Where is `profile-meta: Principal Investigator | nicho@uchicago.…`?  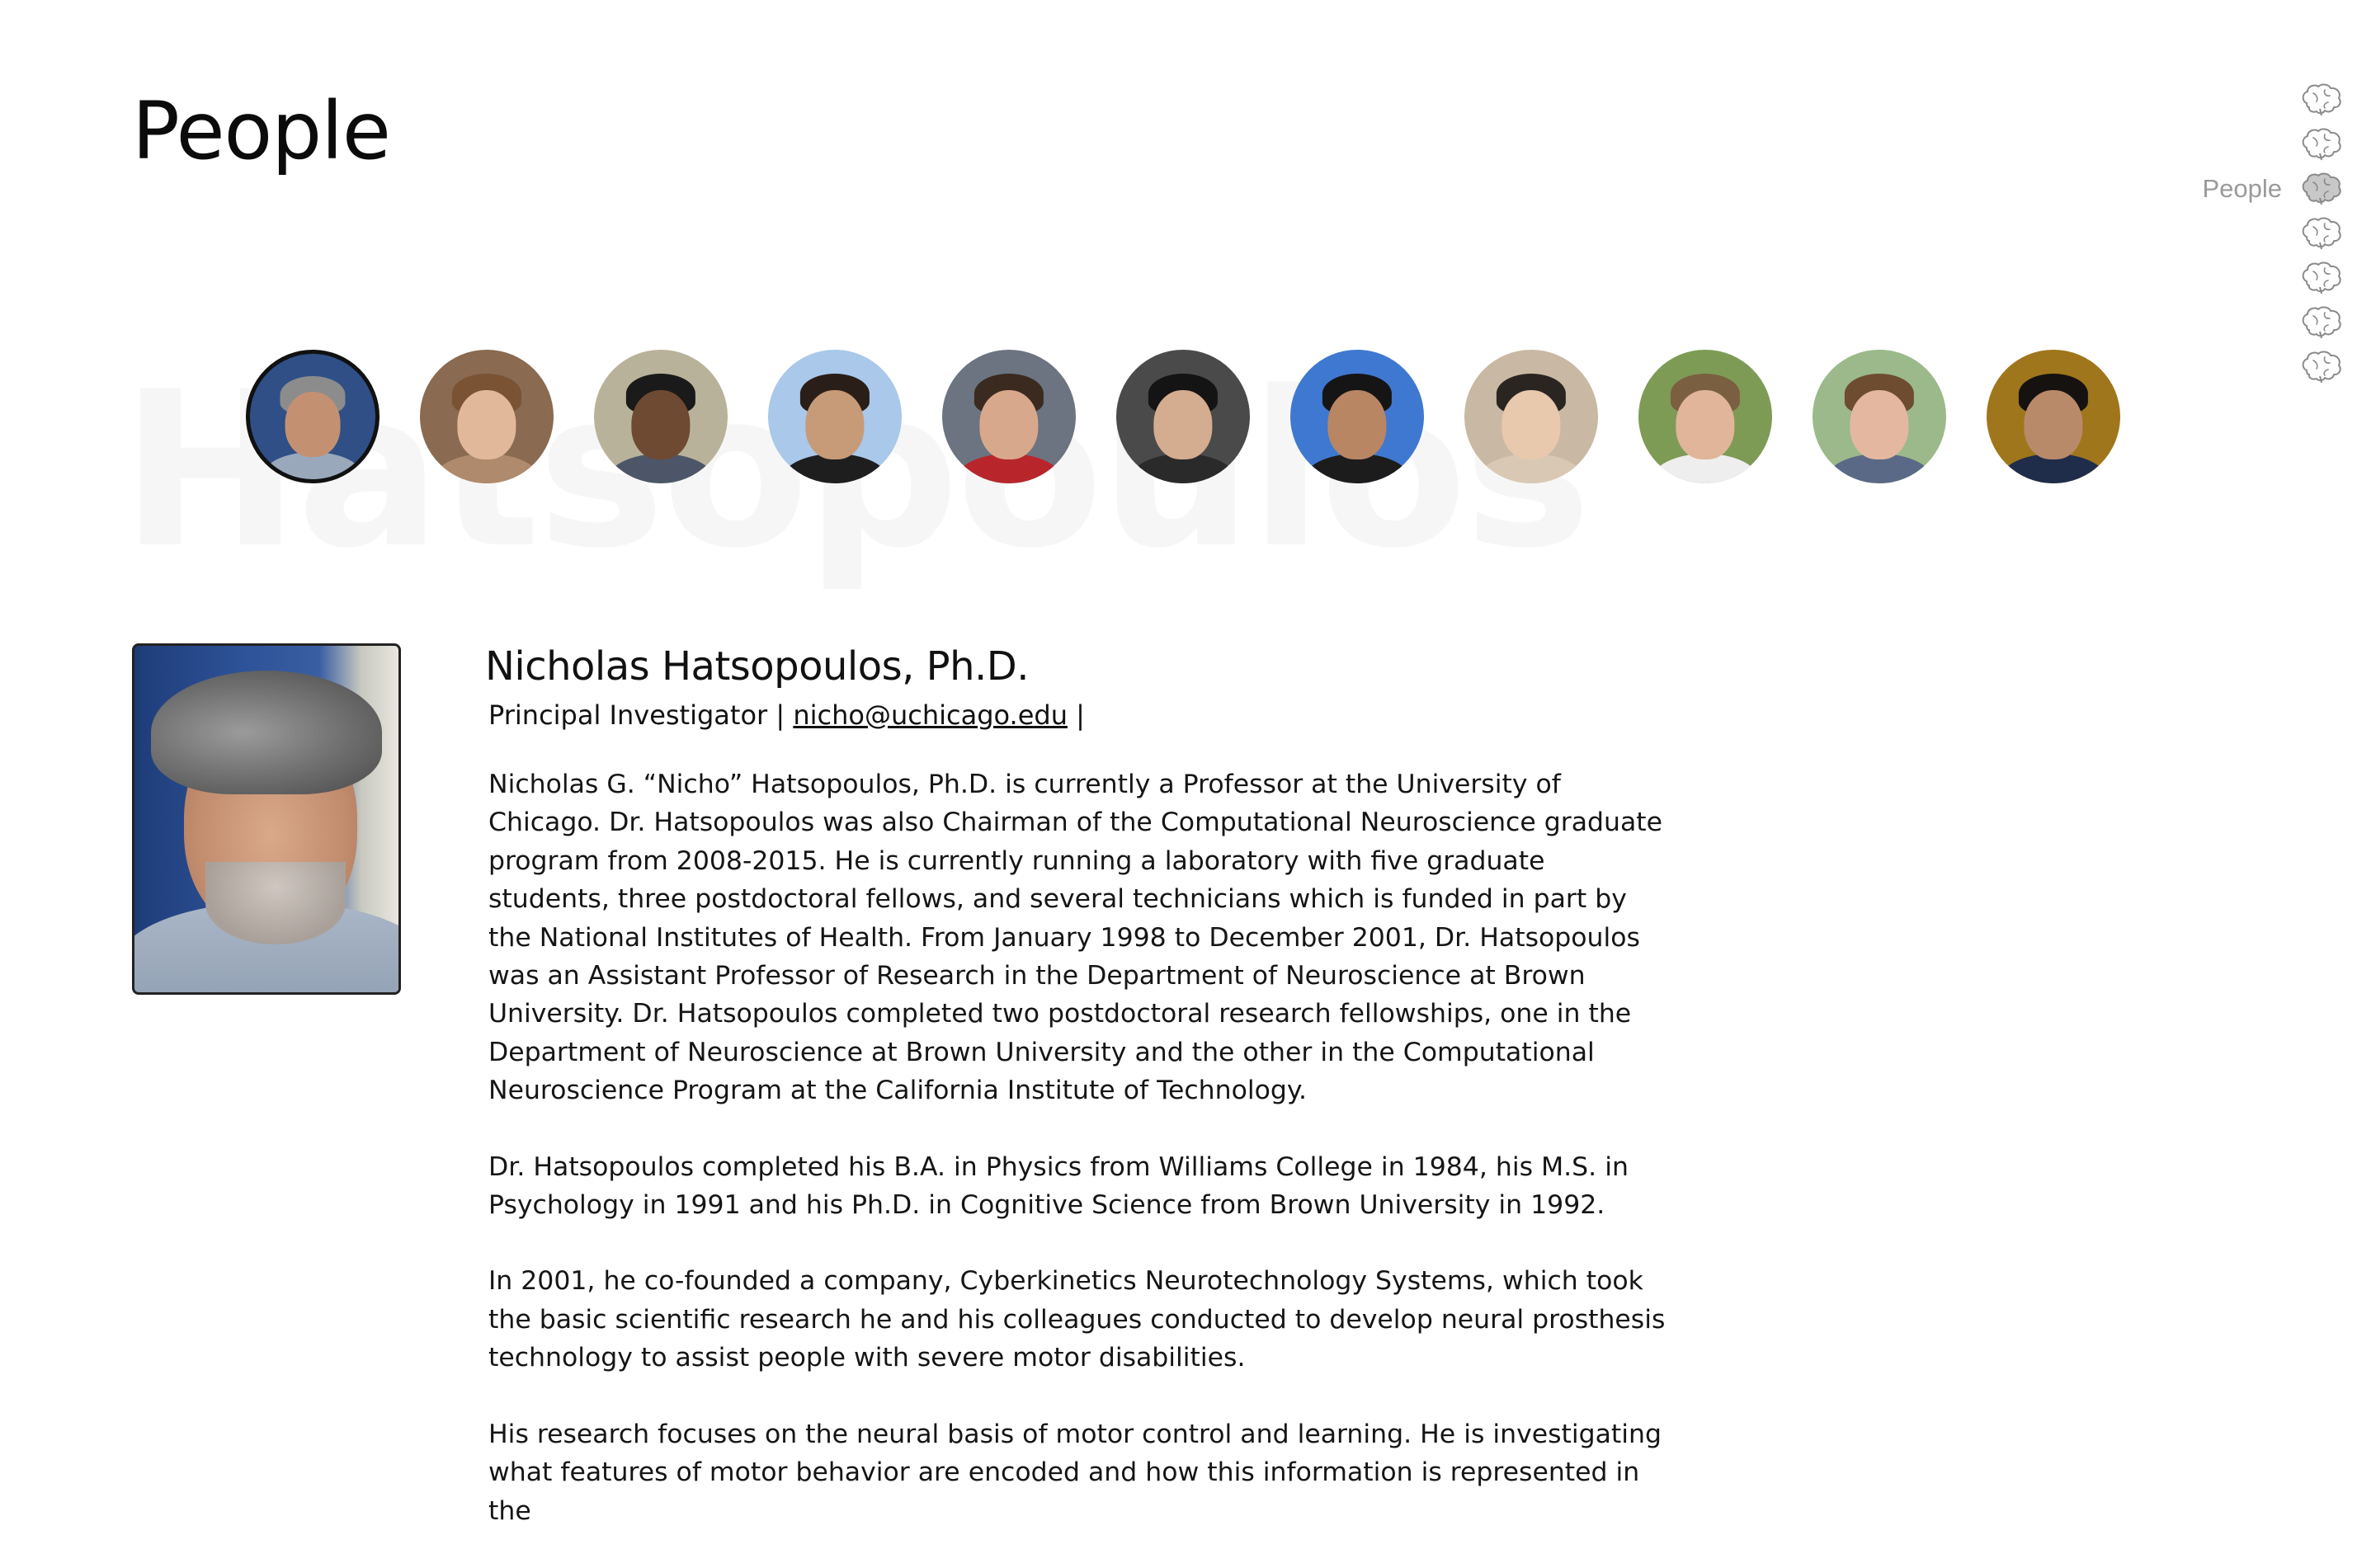 profile-meta: Principal Investigator | nicho@uchicago.… is located at coordinates (786, 715).